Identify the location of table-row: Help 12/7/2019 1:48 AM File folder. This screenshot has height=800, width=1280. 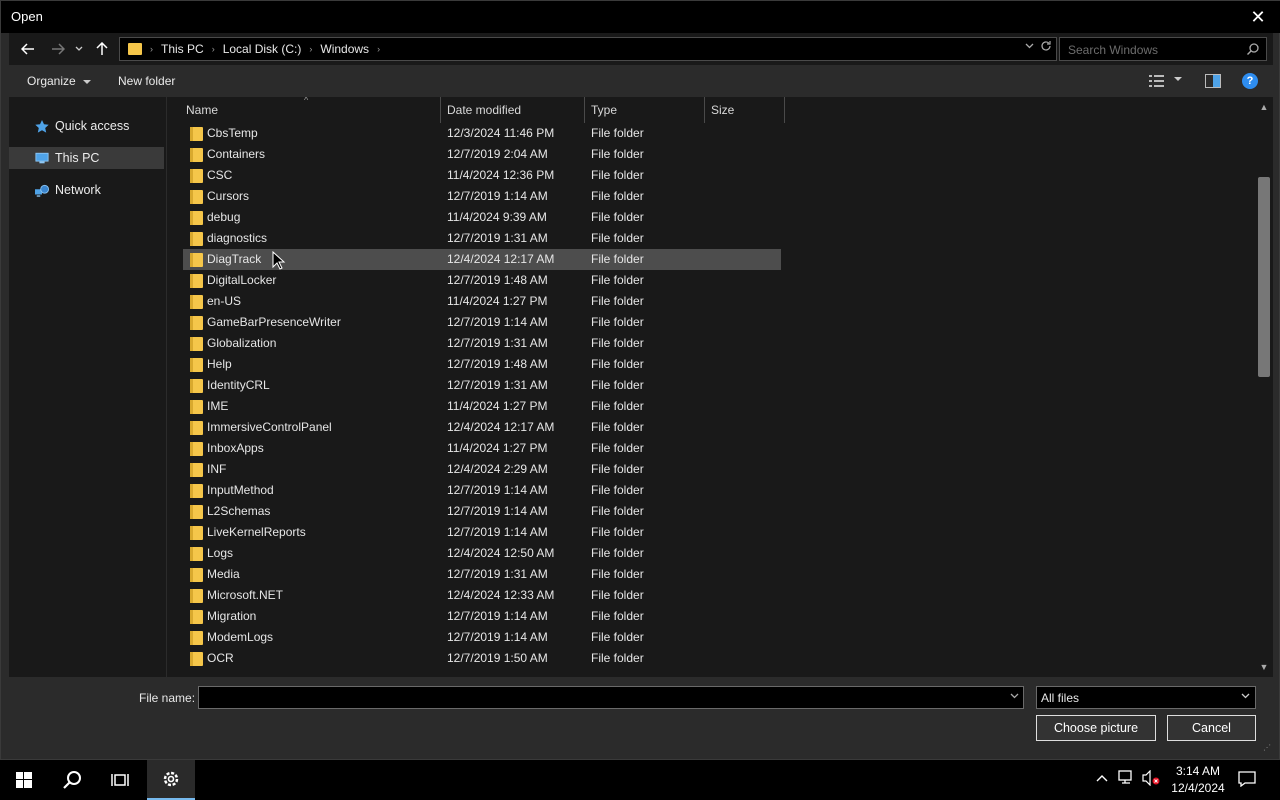
(482, 364).